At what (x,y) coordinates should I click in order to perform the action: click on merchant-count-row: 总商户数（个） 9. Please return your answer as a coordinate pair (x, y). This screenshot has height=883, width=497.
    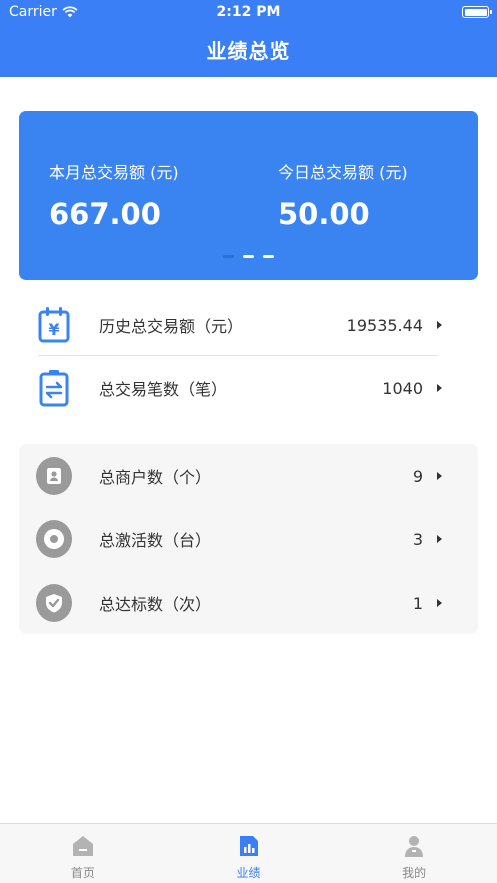
    Looking at the image, I should click on (239, 476).